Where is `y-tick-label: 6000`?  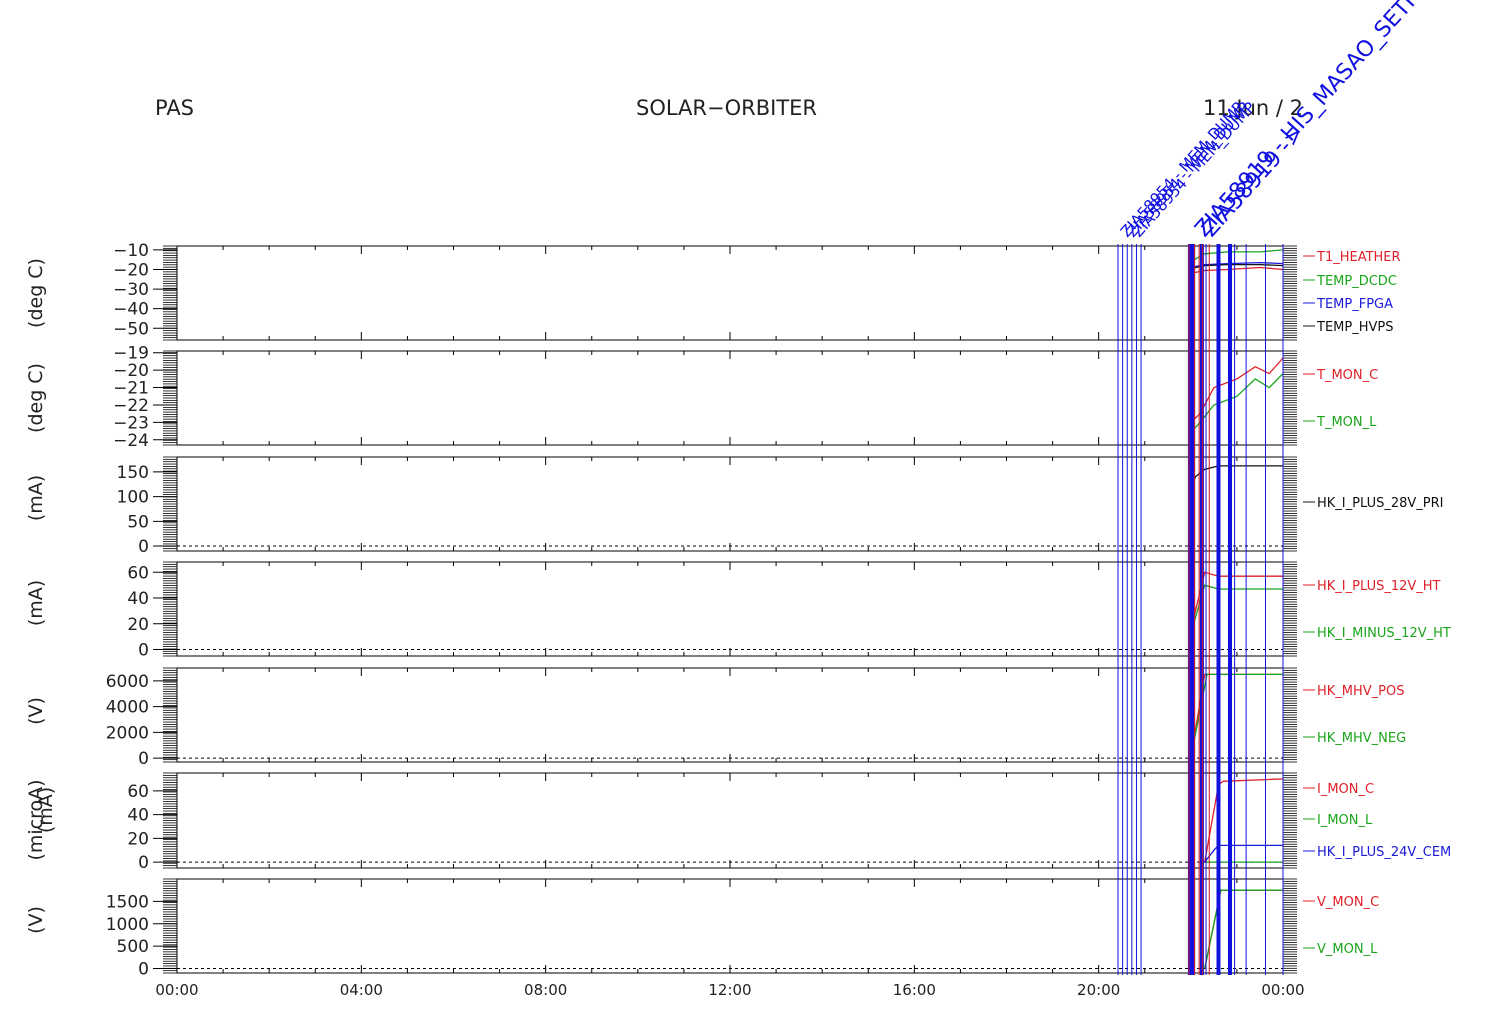
y-tick-label: 6000 is located at coordinates (127, 682).